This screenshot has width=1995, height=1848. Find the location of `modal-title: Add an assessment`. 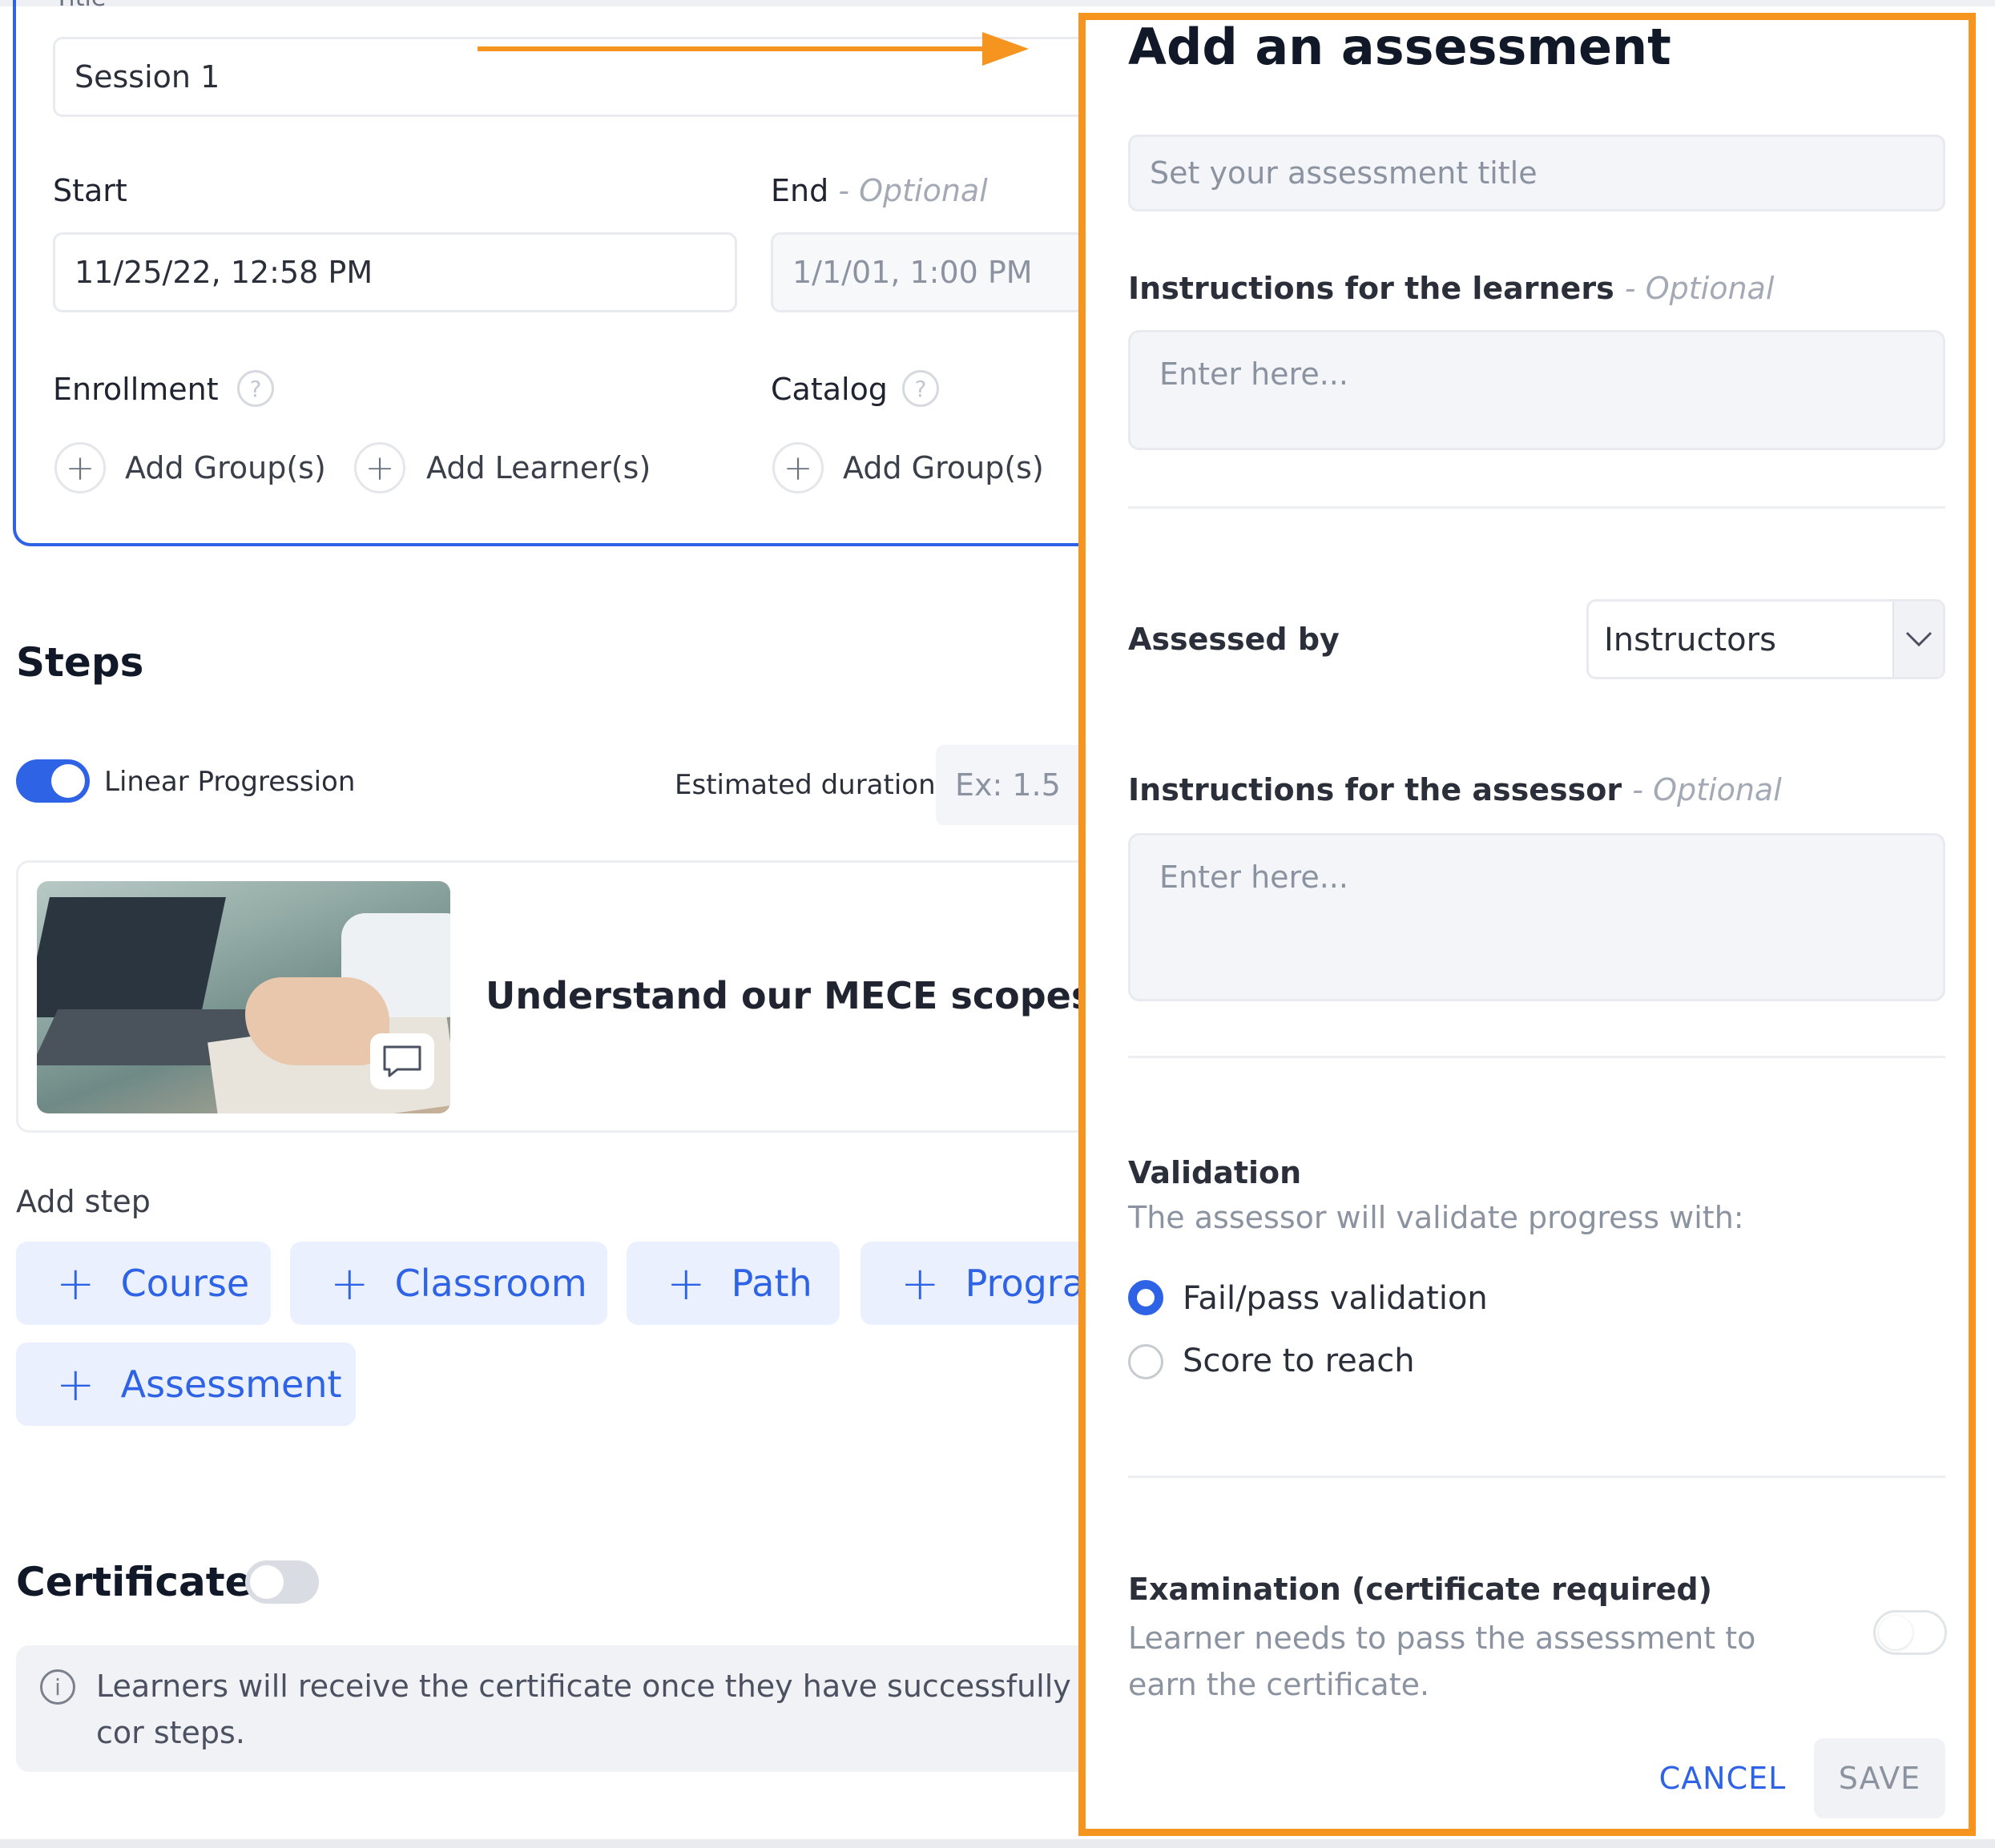

modal-title: Add an assessment is located at coordinates (1399, 47).